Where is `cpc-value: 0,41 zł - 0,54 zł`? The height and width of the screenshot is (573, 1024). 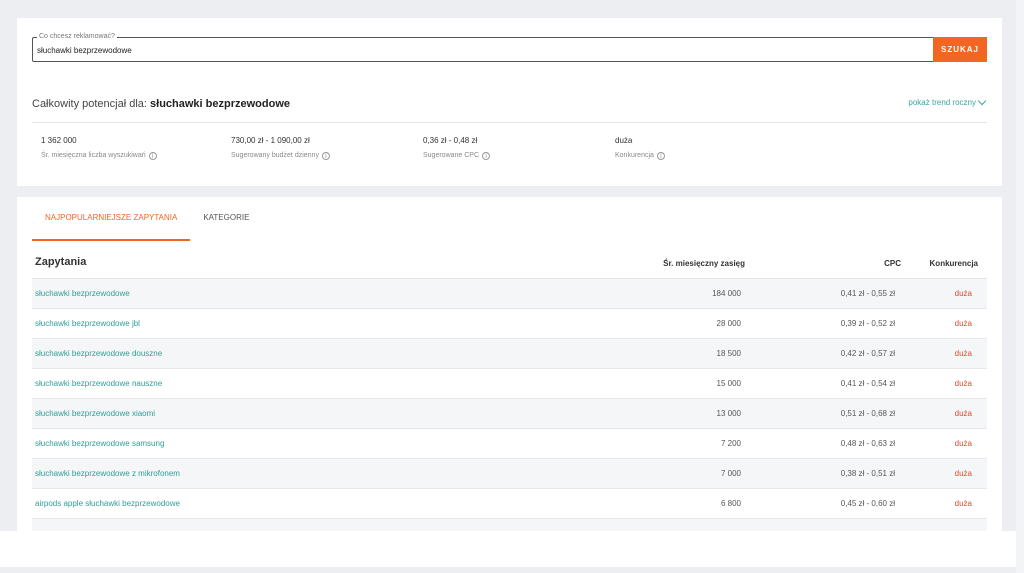
cpc-value: 0,41 zł - 0,54 zł is located at coordinates (867, 383).